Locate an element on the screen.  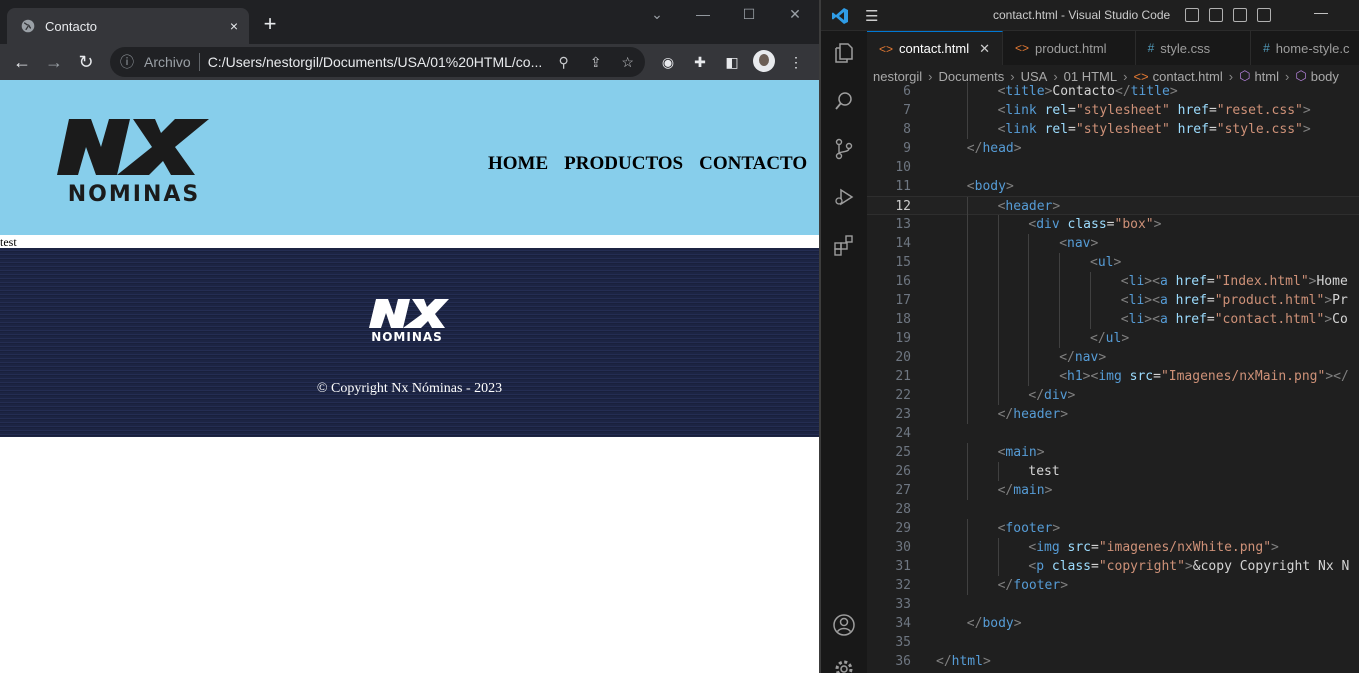
code-line: 27 </main> is located at coordinates (1113, 490).